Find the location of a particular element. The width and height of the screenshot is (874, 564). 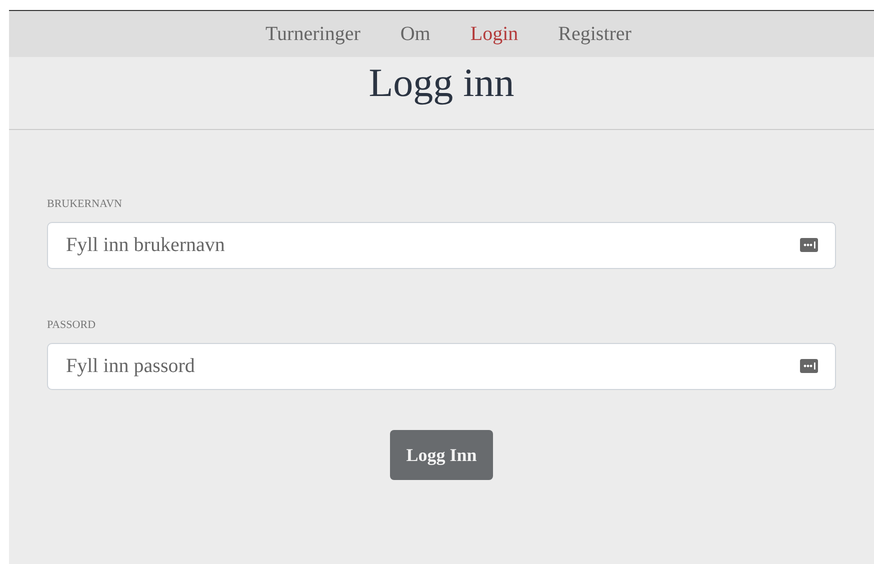

nav-link: Om is located at coordinates (415, 34).